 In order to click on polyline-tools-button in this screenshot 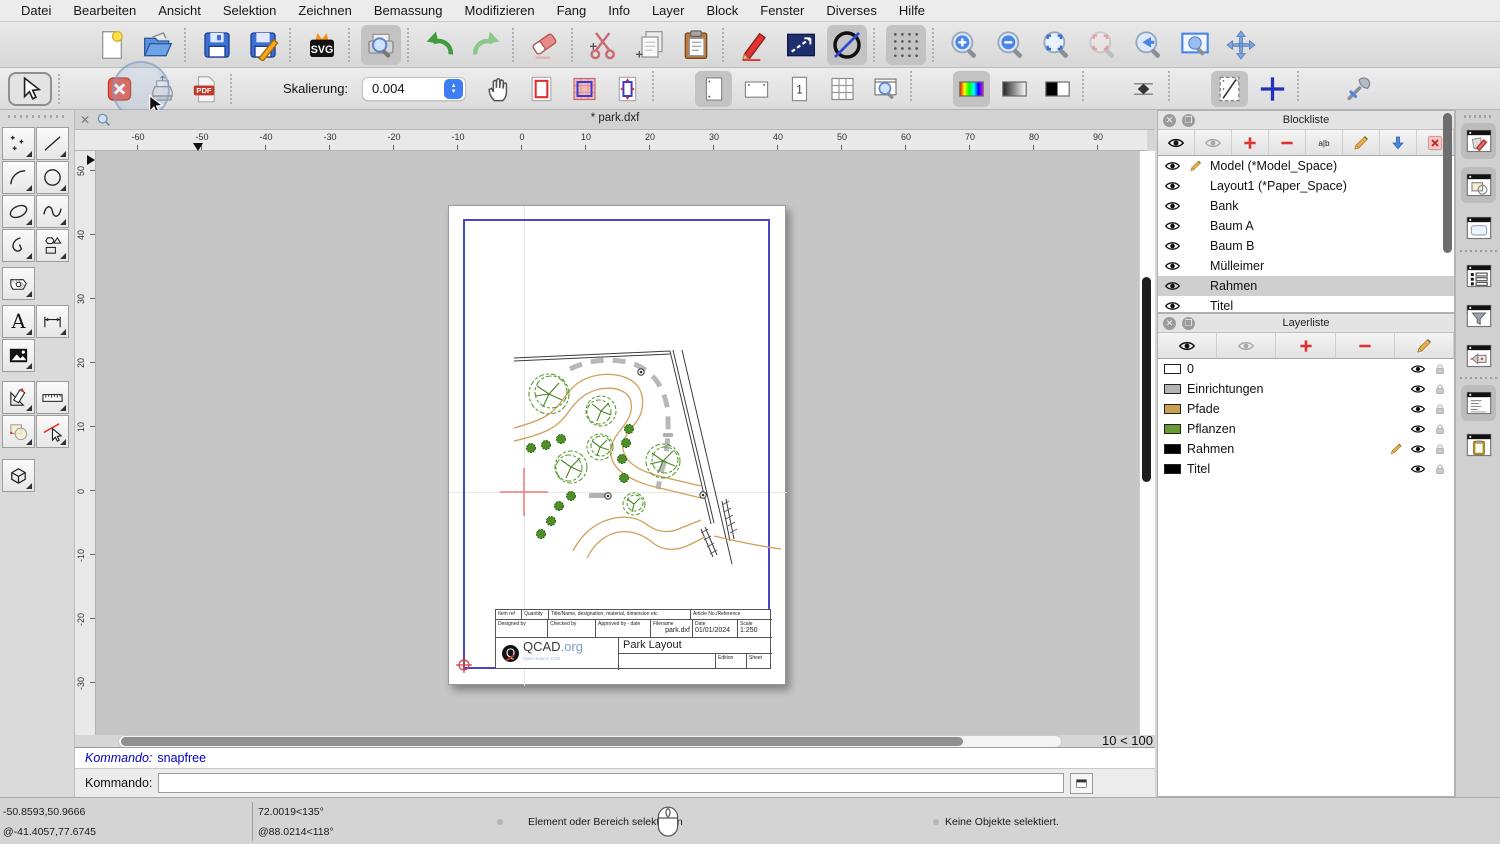, I will do `click(18, 245)`.